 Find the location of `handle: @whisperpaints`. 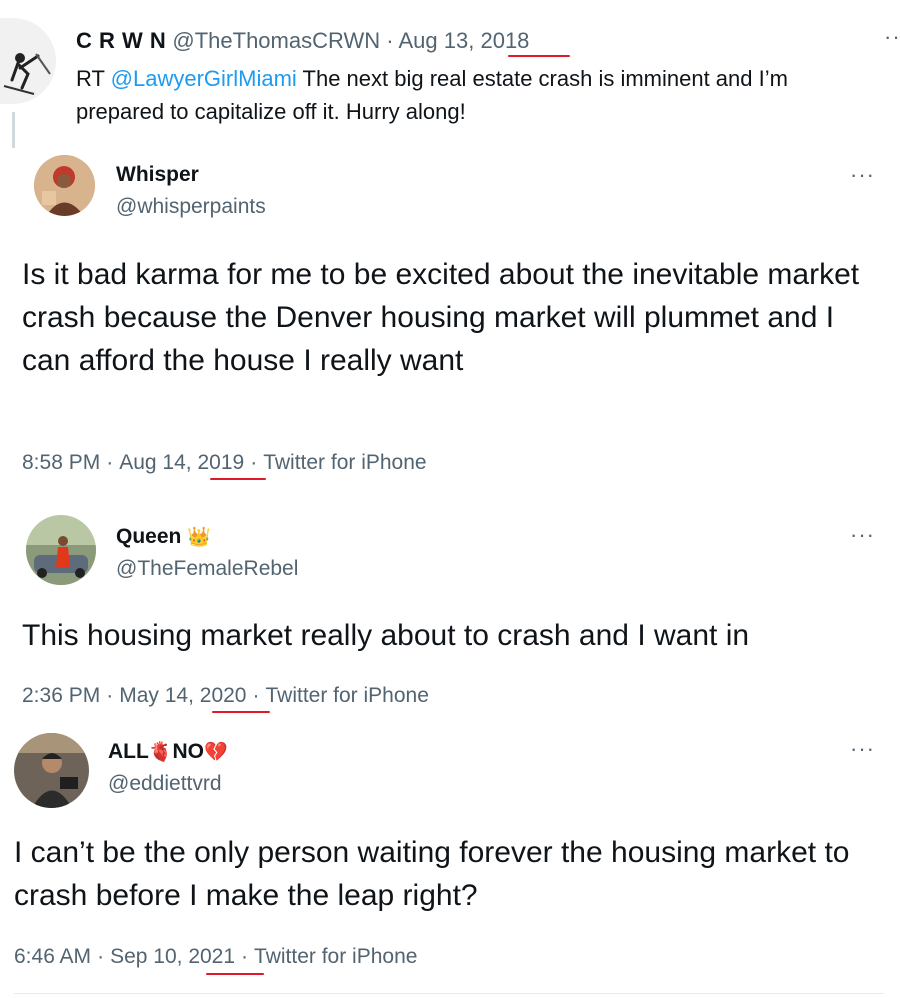

handle: @whisperpaints is located at coordinates (191, 207).